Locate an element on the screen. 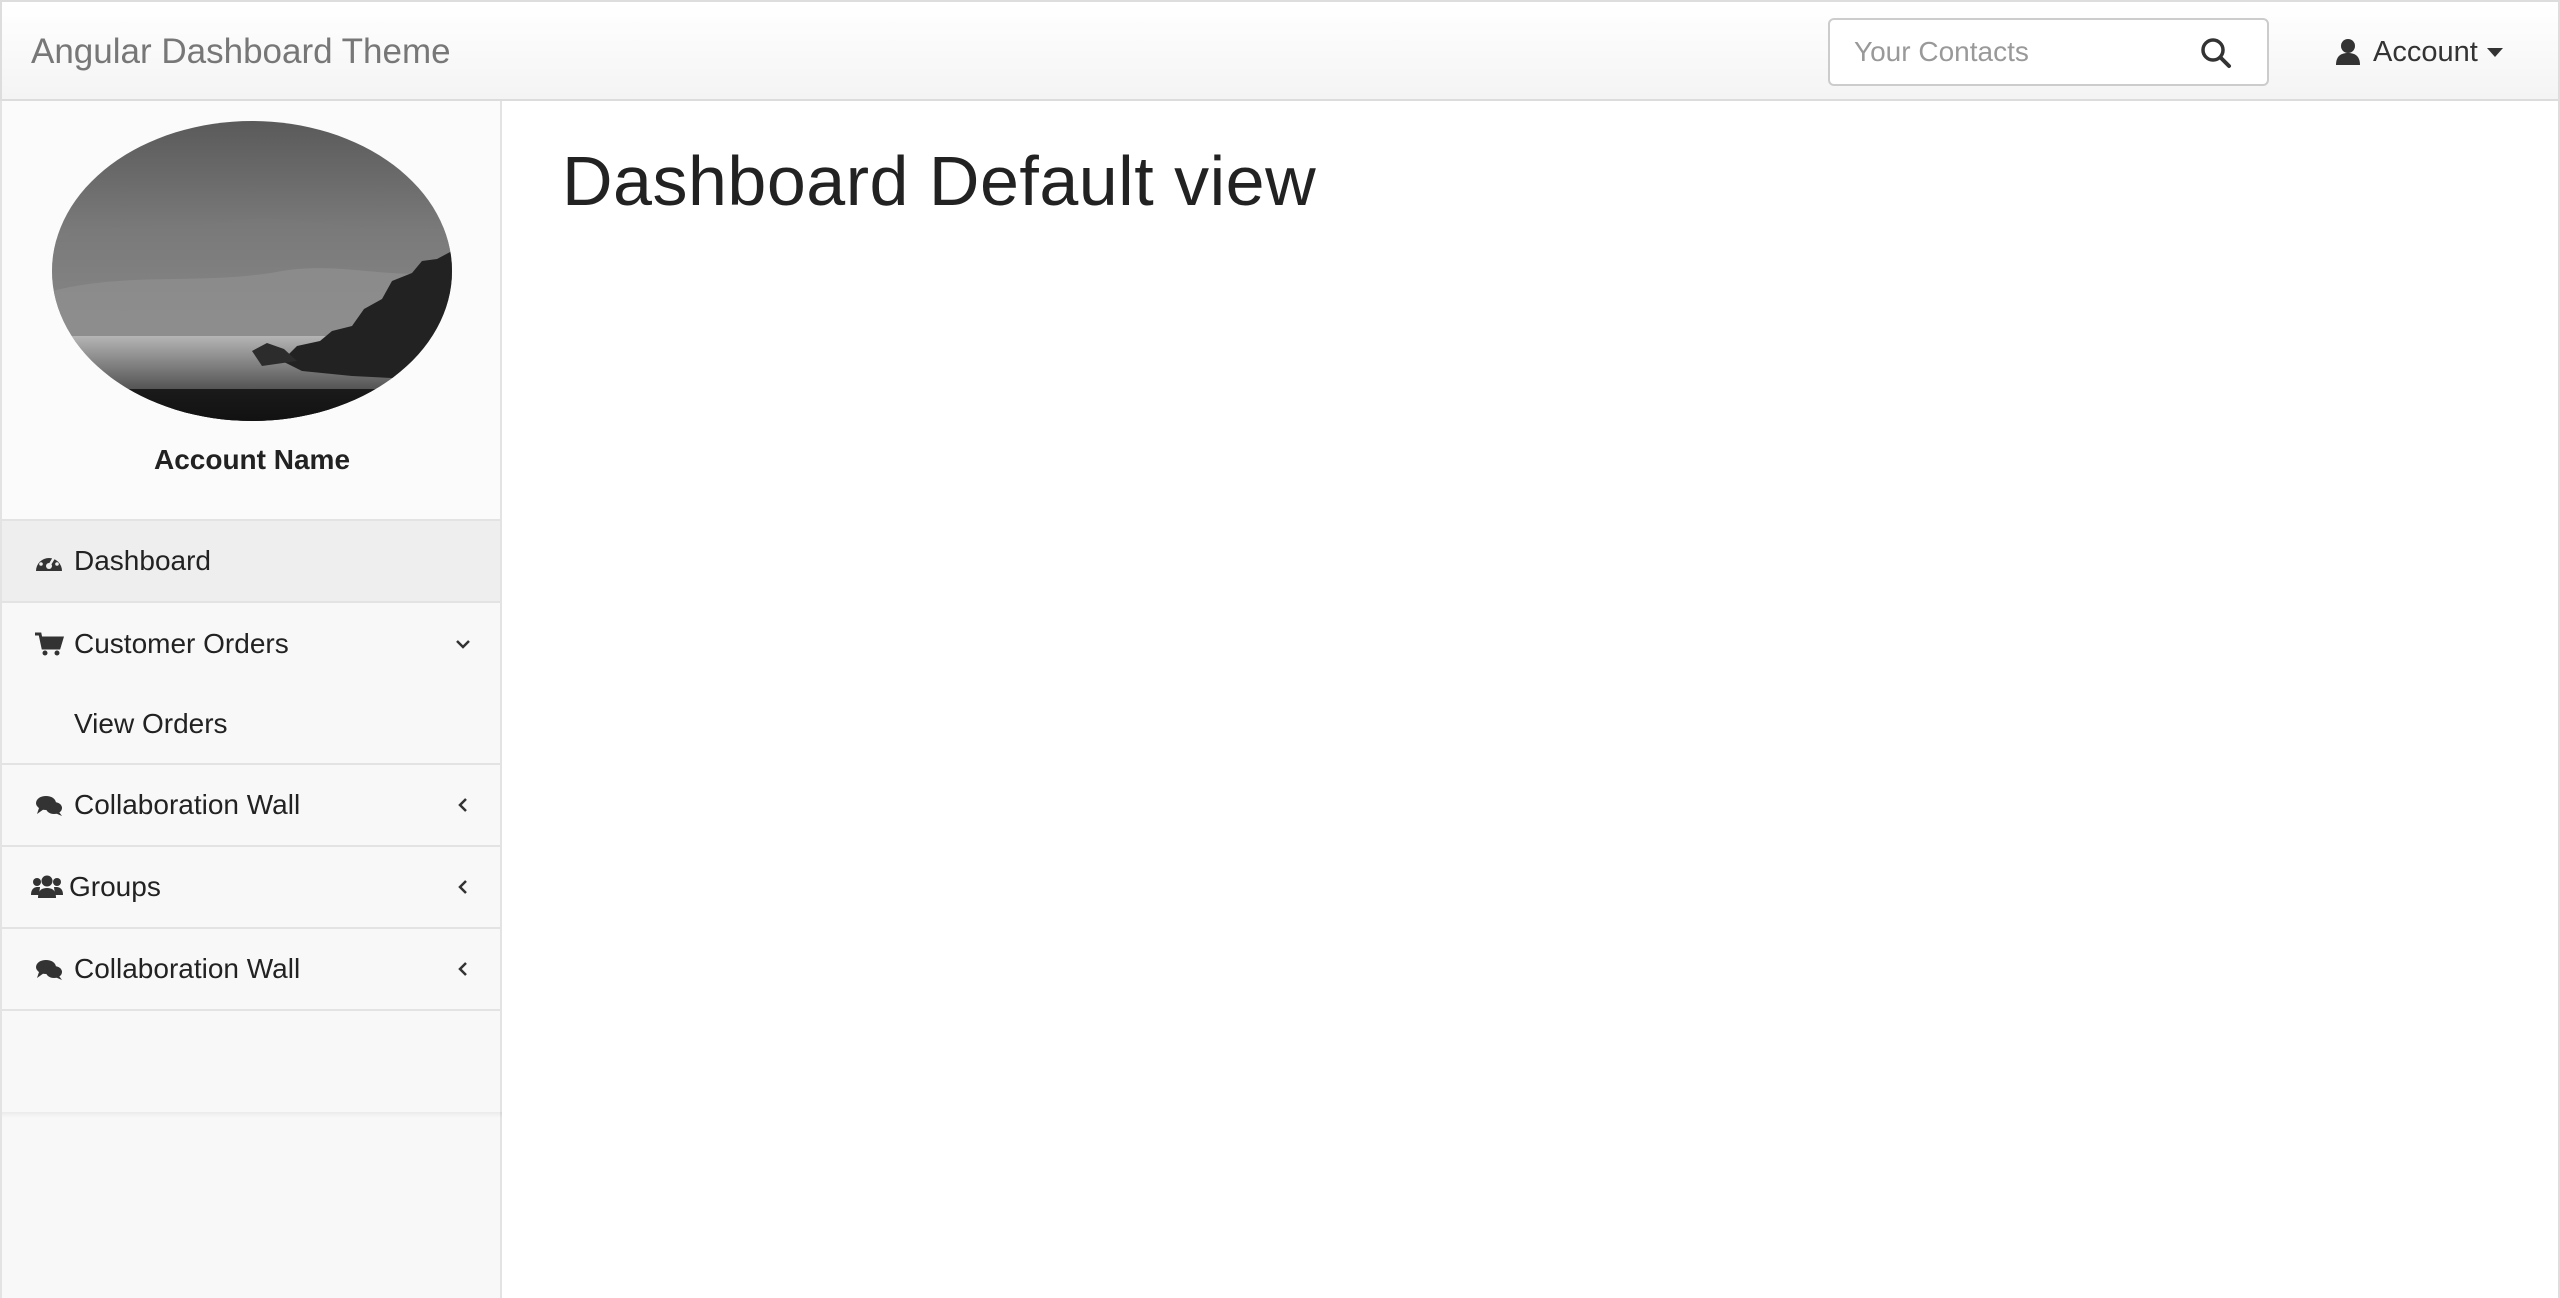  sidebar-item-label: Dashboard is located at coordinates (142, 560).